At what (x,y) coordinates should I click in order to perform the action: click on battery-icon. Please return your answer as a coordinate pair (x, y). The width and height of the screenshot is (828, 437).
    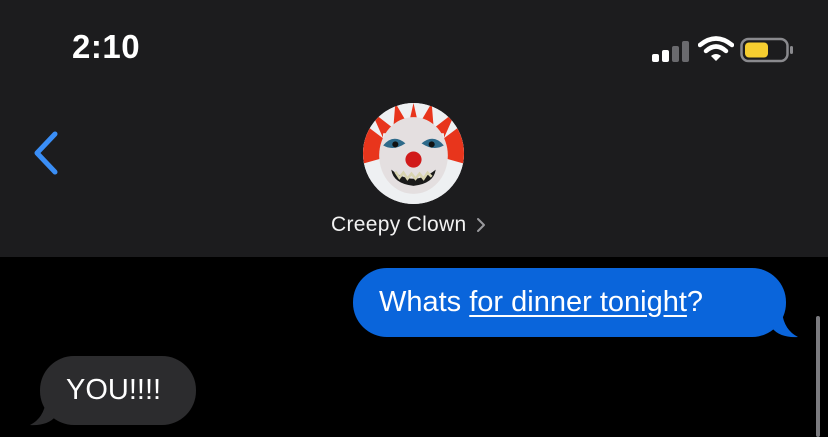
    Looking at the image, I should click on (766, 50).